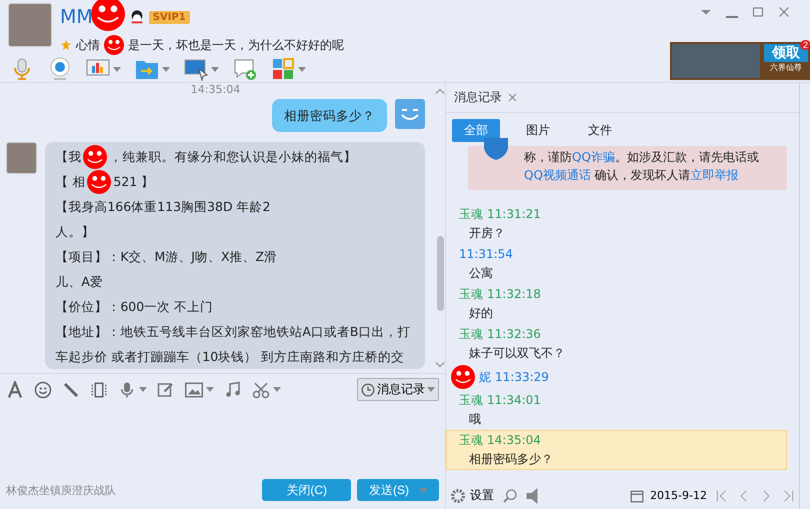 The width and height of the screenshot is (810, 509). I want to click on new-discussion-button, so click(245, 69).